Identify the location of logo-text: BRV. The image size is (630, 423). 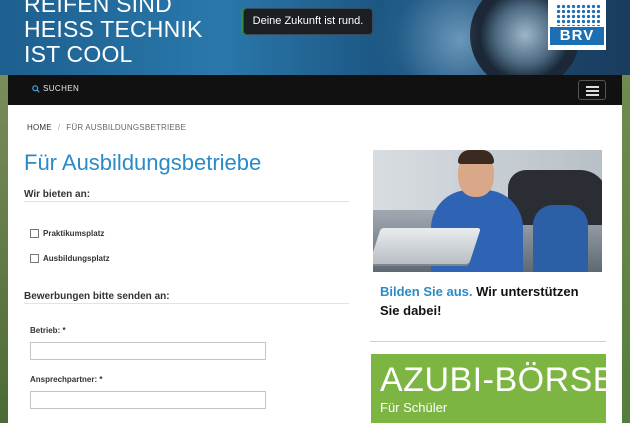
(577, 36).